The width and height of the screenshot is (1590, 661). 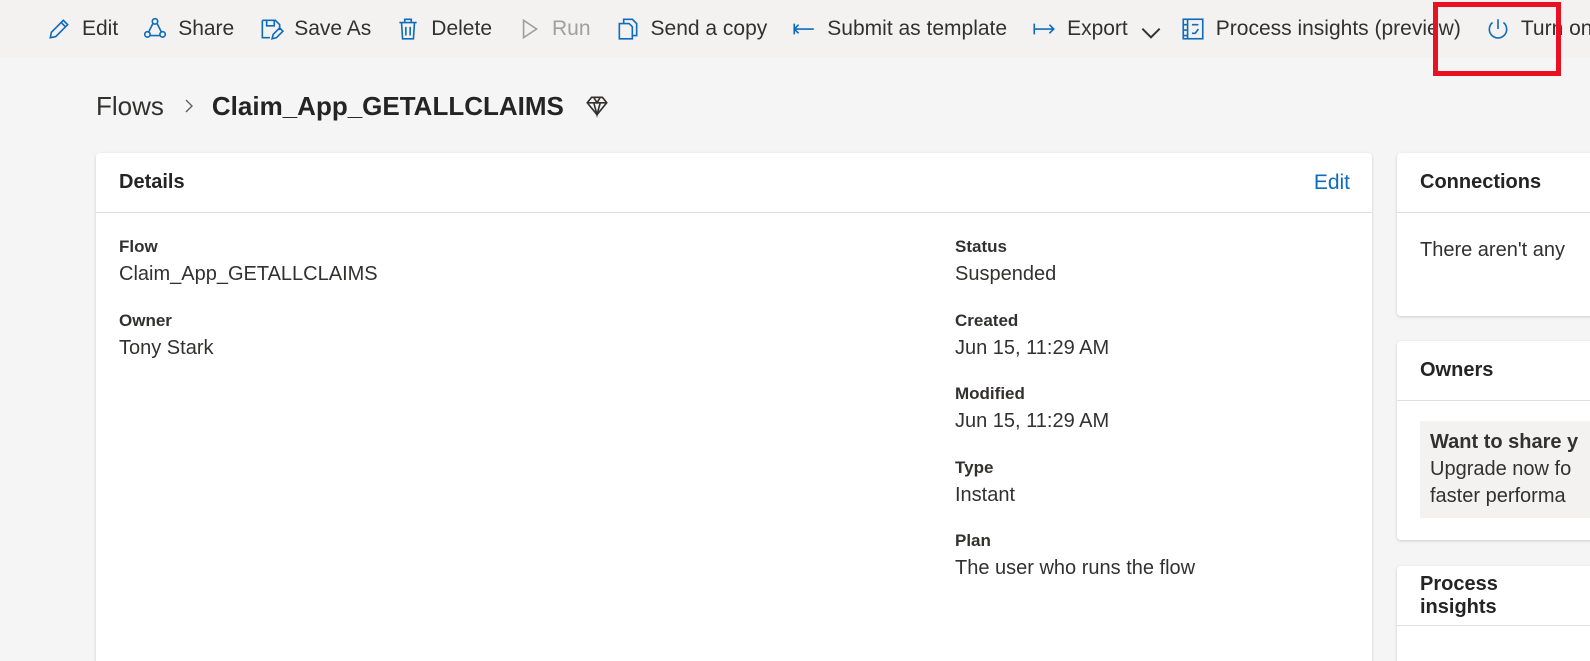 I want to click on flow-value: Claim_App_GETALLCLAIMS, so click(x=248, y=274).